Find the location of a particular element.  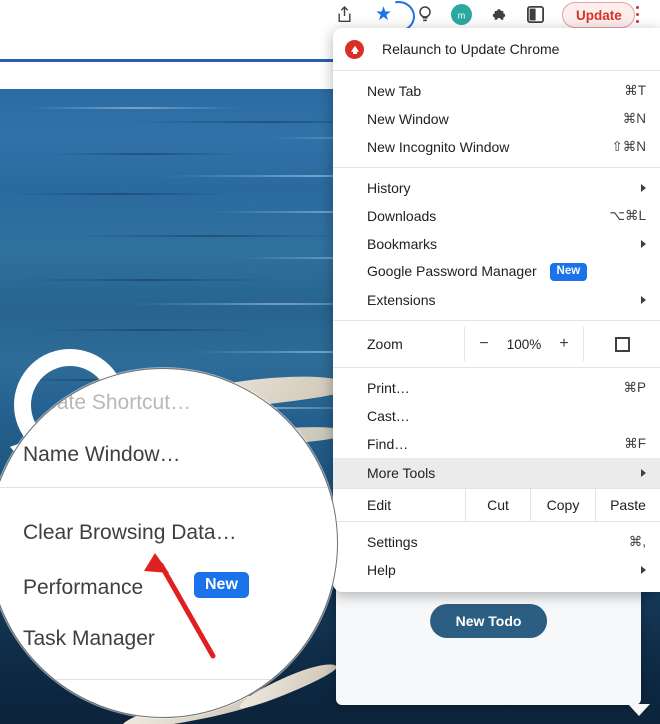

menu-item-label: Help is located at coordinates (381, 570).